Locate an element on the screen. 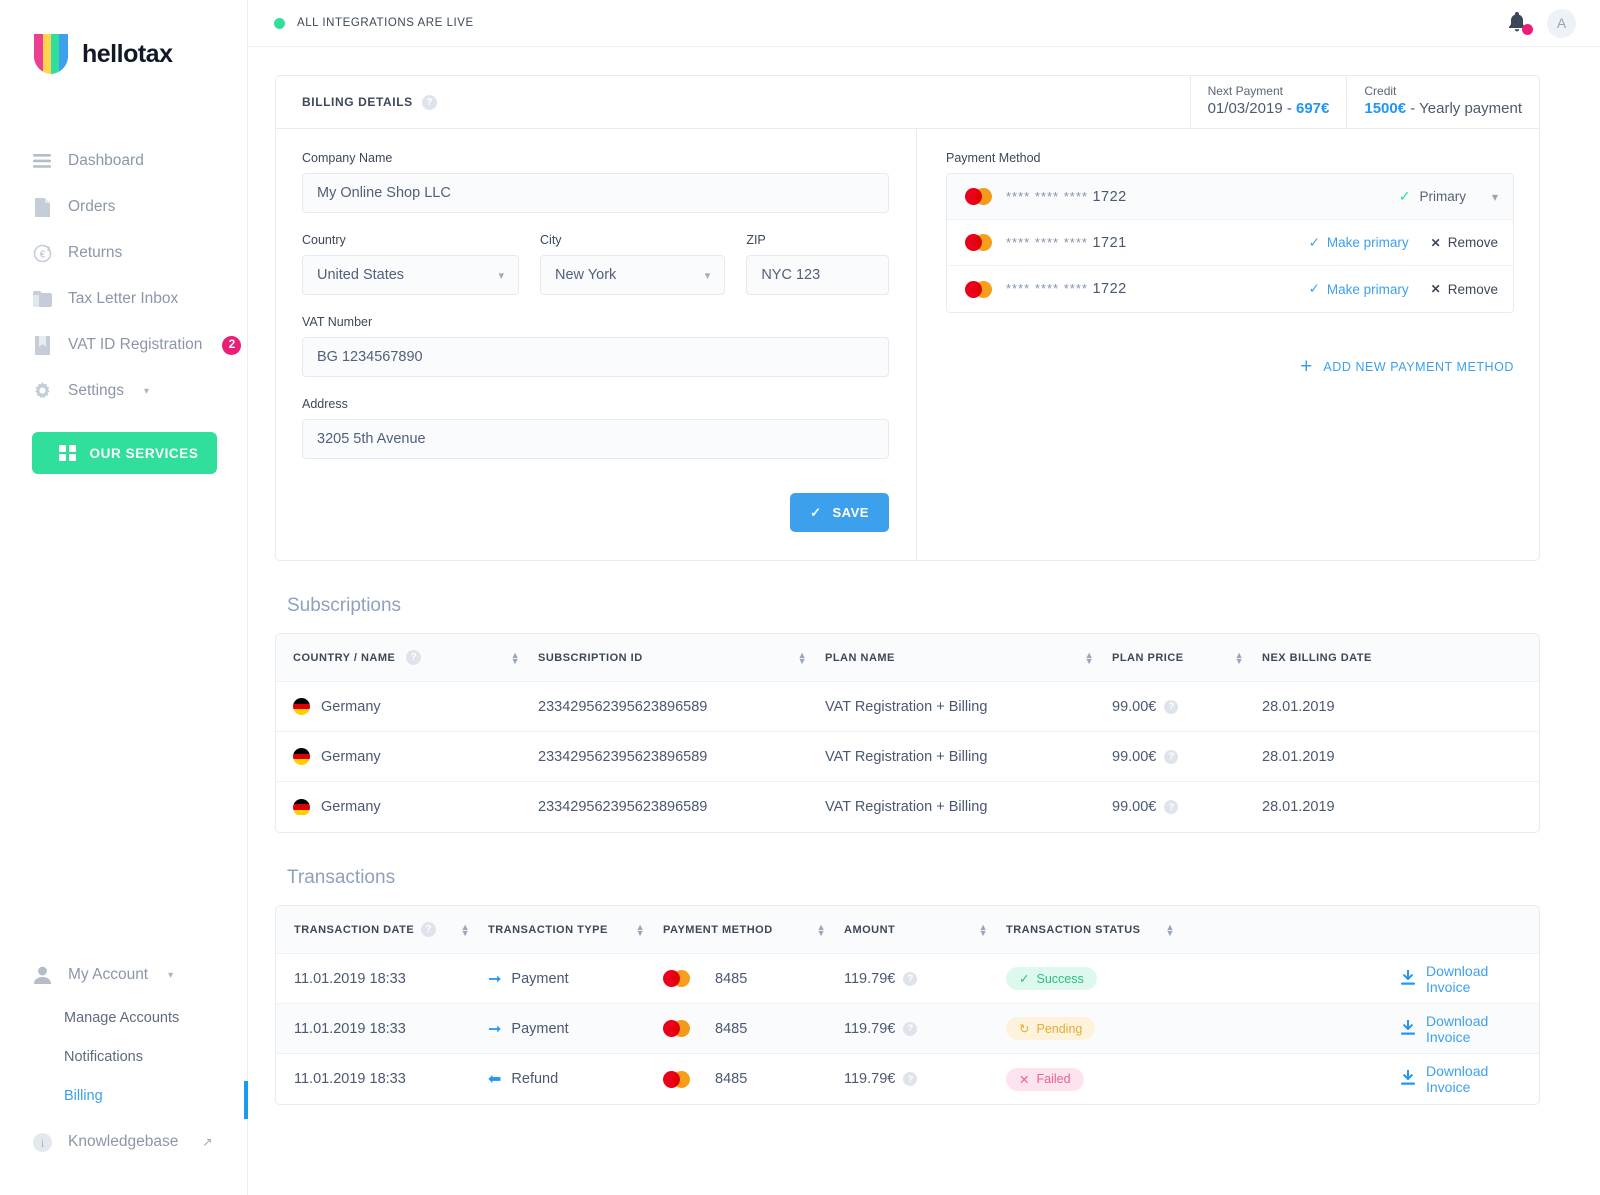  close-icon: ✕ is located at coordinates (1024, 1079).